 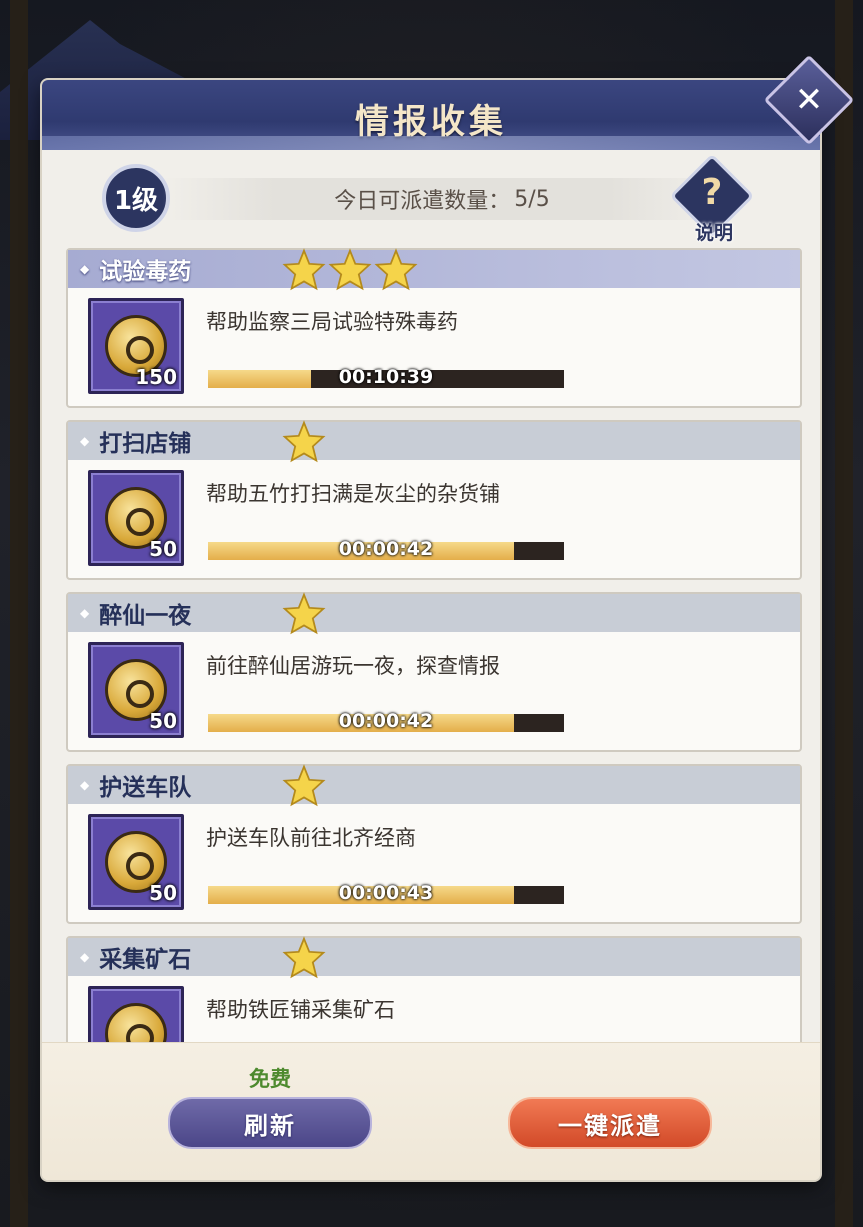 What do you see at coordinates (145, 788) in the screenshot?
I see `task-name: 护送车队` at bounding box center [145, 788].